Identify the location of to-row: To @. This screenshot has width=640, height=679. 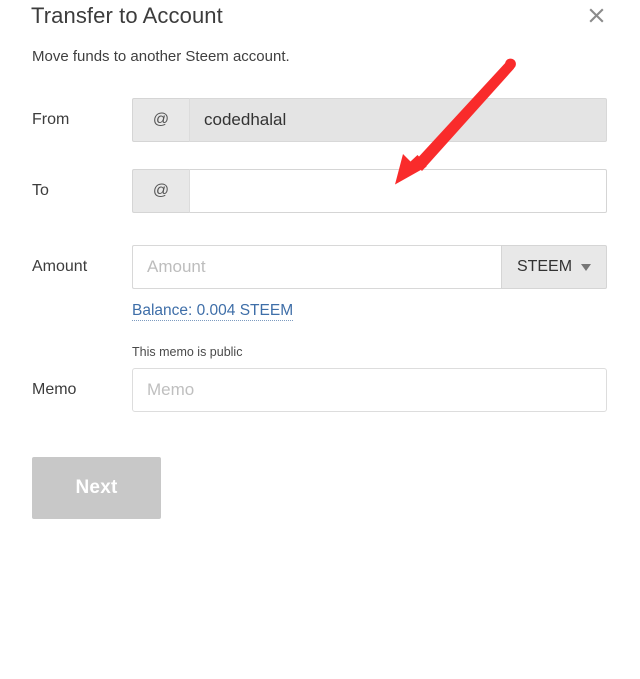
(320, 191).